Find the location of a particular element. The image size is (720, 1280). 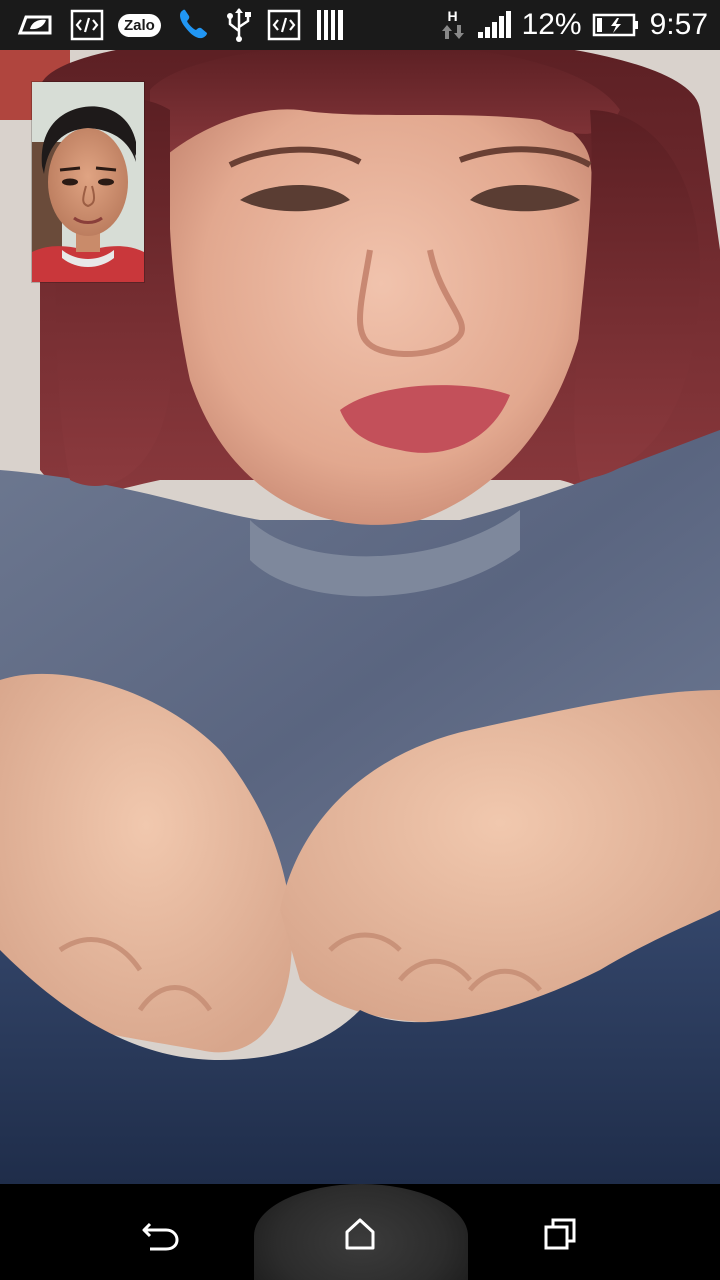

phone-call-icon is located at coordinates (193, 25).